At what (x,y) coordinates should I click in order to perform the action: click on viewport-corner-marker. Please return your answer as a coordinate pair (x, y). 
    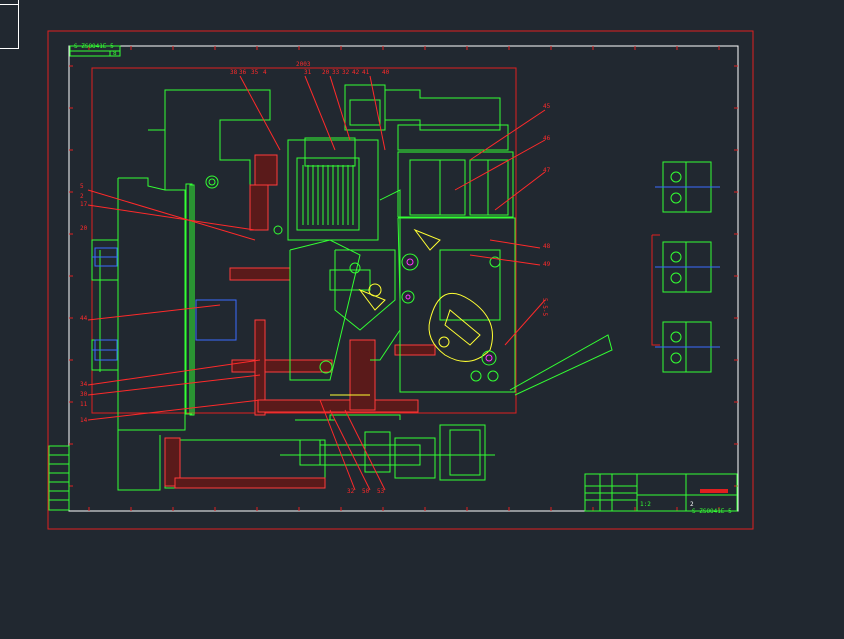
    Looking at the image, I should click on (9, 24).